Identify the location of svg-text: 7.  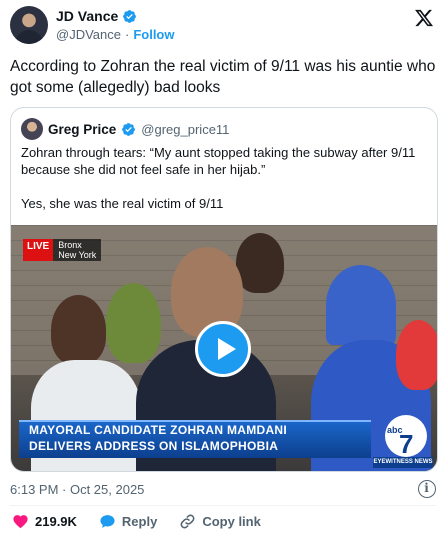
(406, 444).